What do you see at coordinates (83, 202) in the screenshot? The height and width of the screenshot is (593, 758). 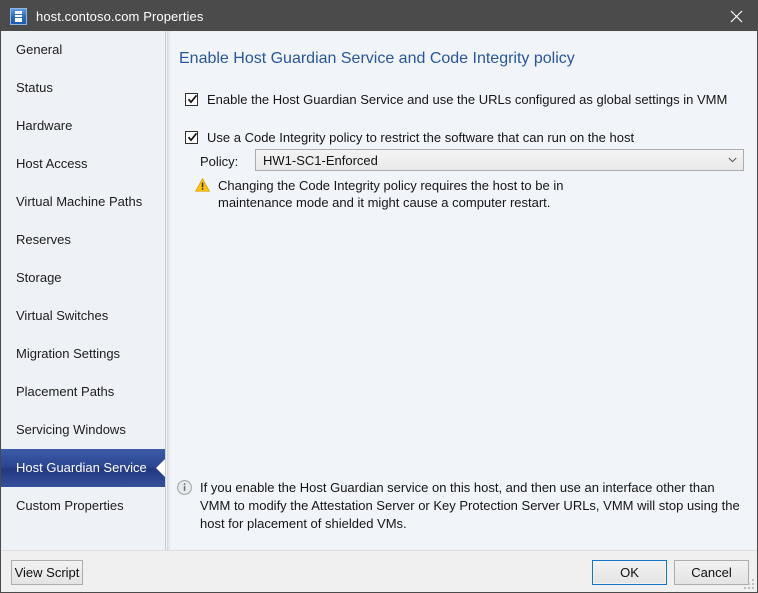 I see `sidebar-item-virtual-machine-paths: Virtual Machine Paths` at bounding box center [83, 202].